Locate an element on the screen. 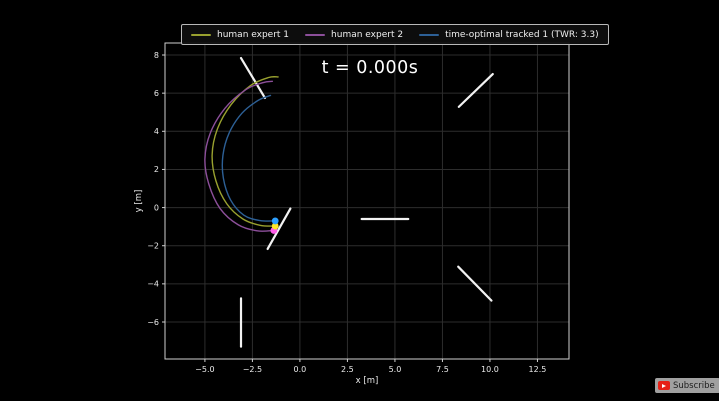 The image size is (719, 401). x-axis-label: x [m] is located at coordinates (367, 381).